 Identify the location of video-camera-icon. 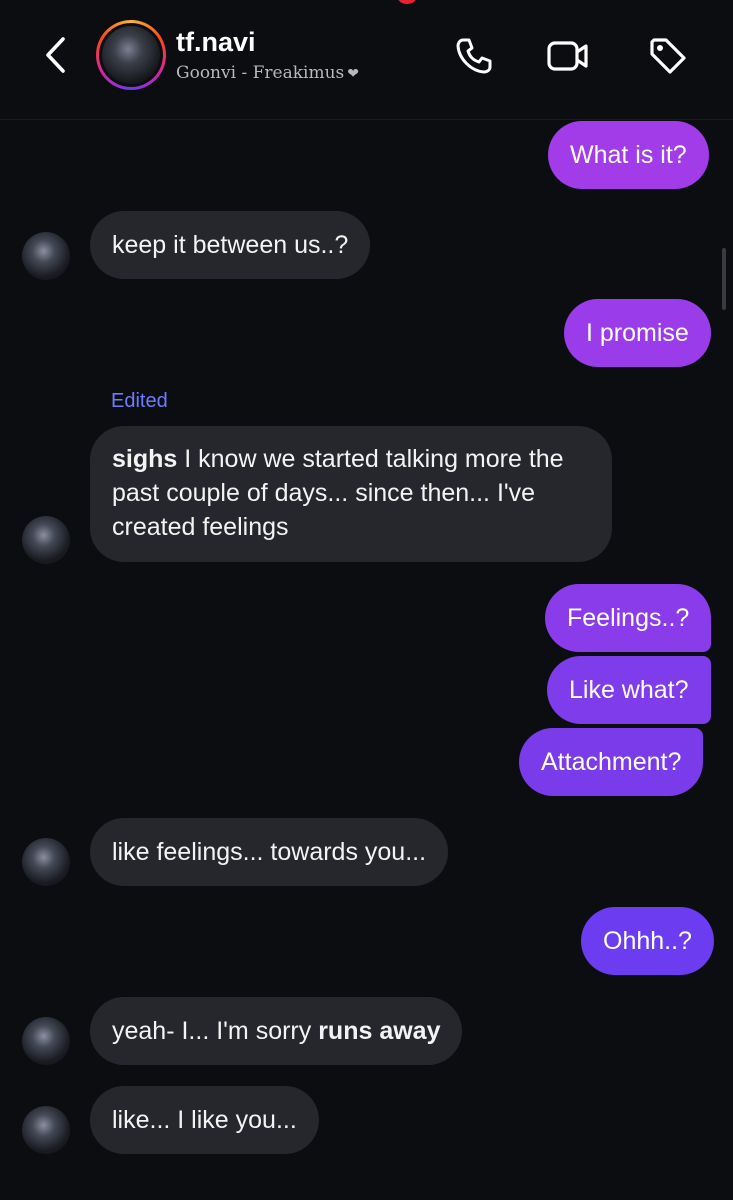
(567, 56).